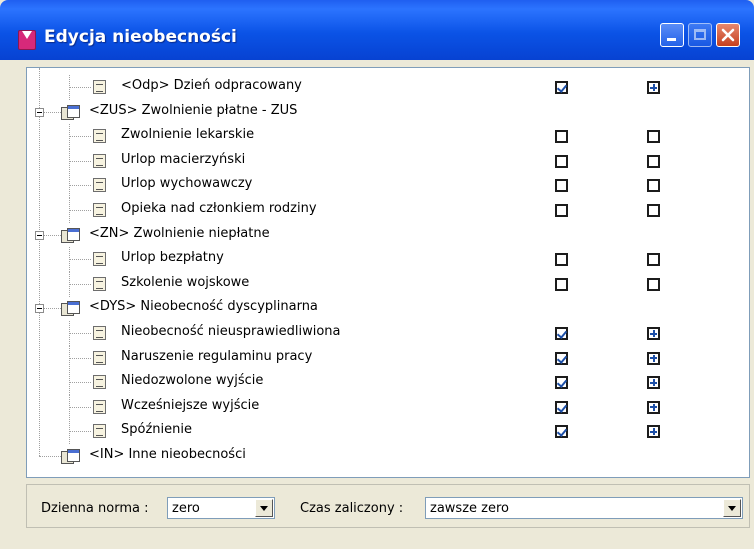  I want to click on tree-group: <DYS> Nieobecność dyscyplinarna, so click(377, 308).